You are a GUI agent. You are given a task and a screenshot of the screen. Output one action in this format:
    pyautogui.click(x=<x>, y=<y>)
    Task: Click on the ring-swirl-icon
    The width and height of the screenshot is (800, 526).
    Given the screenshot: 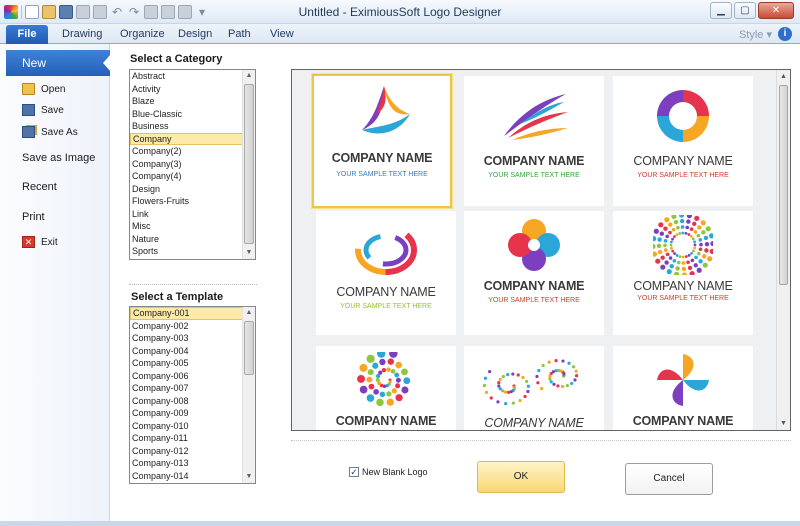 What is the action you would take?
    pyautogui.click(x=386, y=250)
    